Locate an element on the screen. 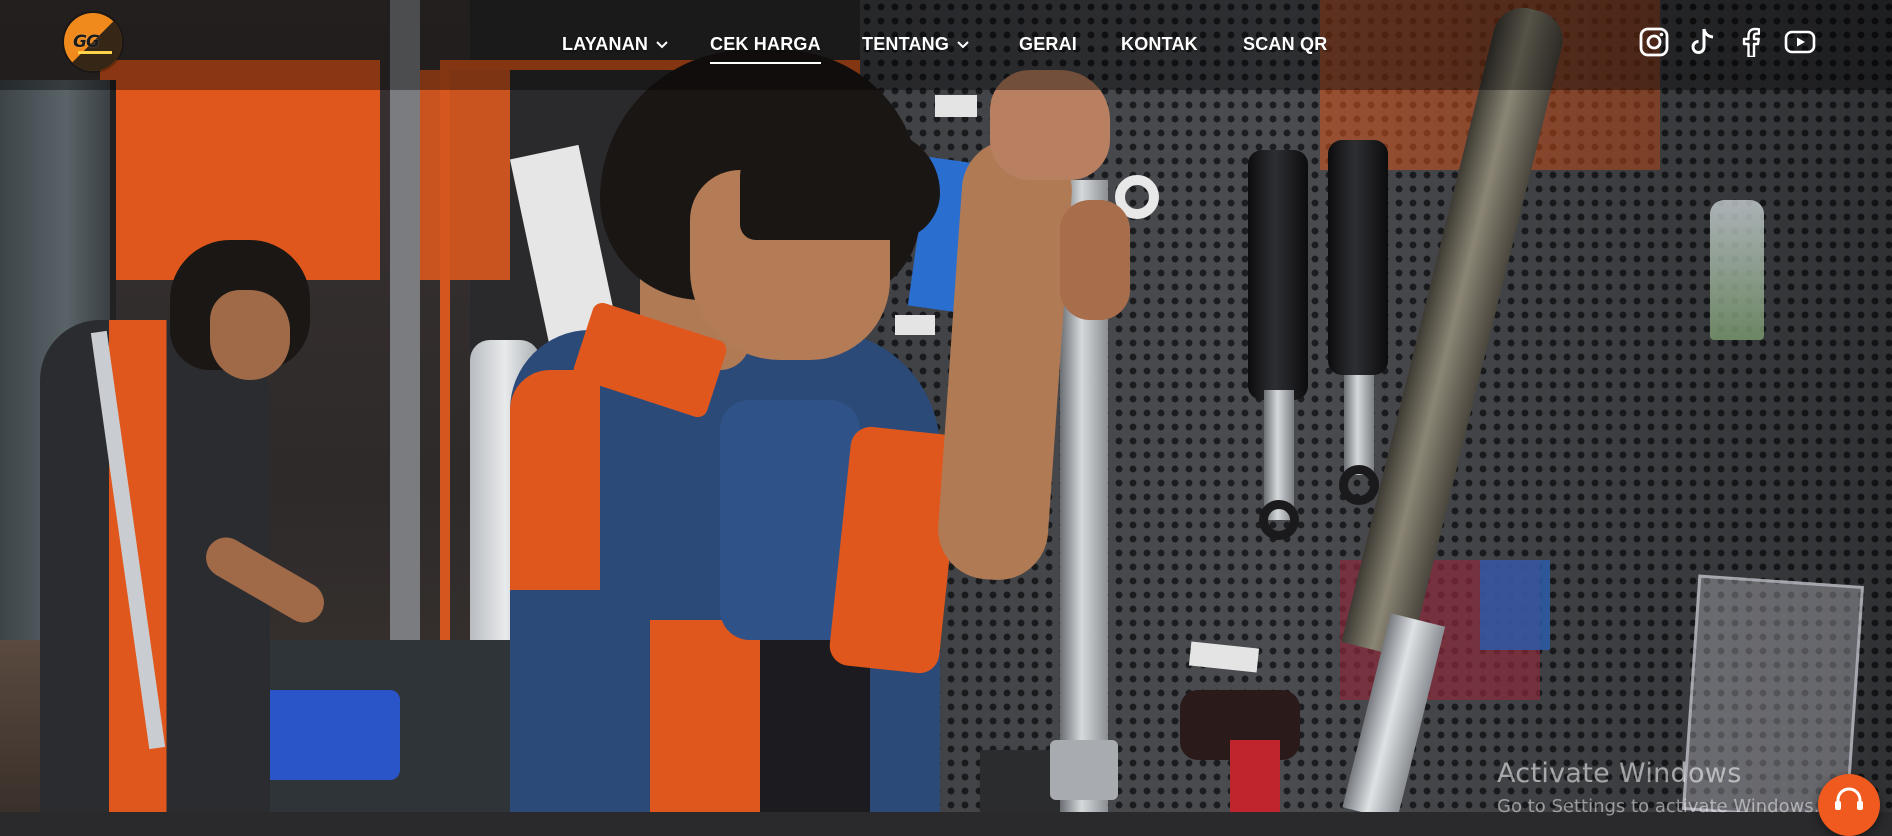 The height and width of the screenshot is (836, 1892). mechanic-hair-front is located at coordinates (840, 185).